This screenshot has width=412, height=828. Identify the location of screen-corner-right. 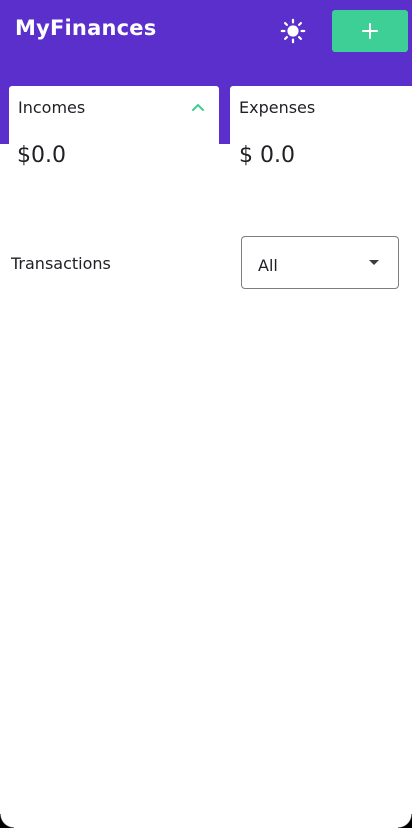
(405, 821).